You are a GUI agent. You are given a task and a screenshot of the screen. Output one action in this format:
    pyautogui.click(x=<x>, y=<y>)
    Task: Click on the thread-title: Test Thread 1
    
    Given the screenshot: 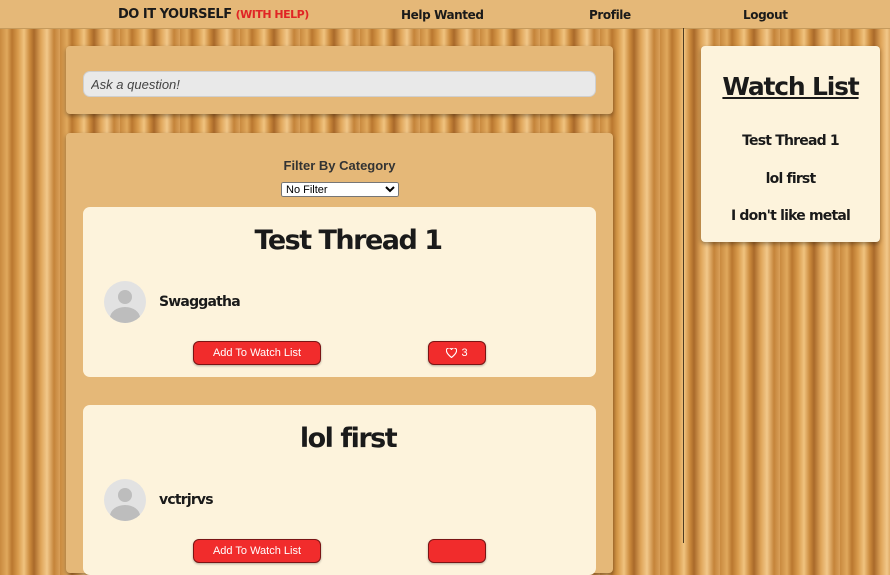 What is the action you would take?
    pyautogui.click(x=348, y=240)
    